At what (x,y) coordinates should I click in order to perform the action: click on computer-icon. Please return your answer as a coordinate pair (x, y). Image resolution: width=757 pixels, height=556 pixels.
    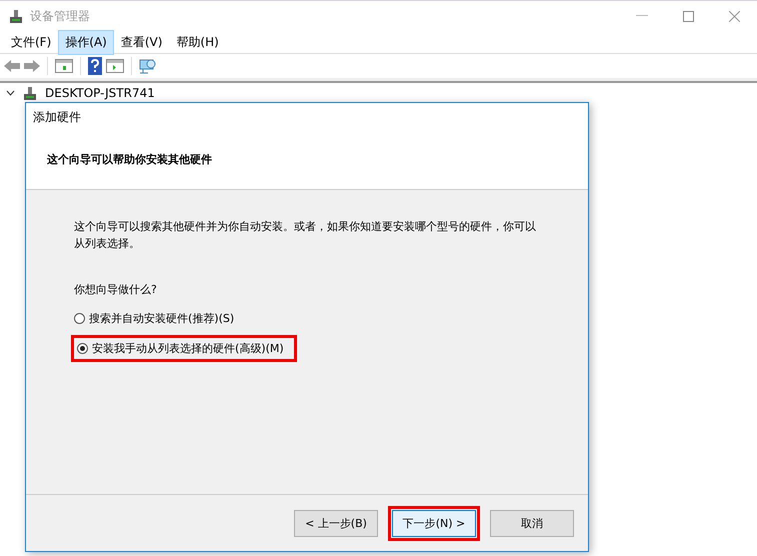
    Looking at the image, I should click on (30, 93).